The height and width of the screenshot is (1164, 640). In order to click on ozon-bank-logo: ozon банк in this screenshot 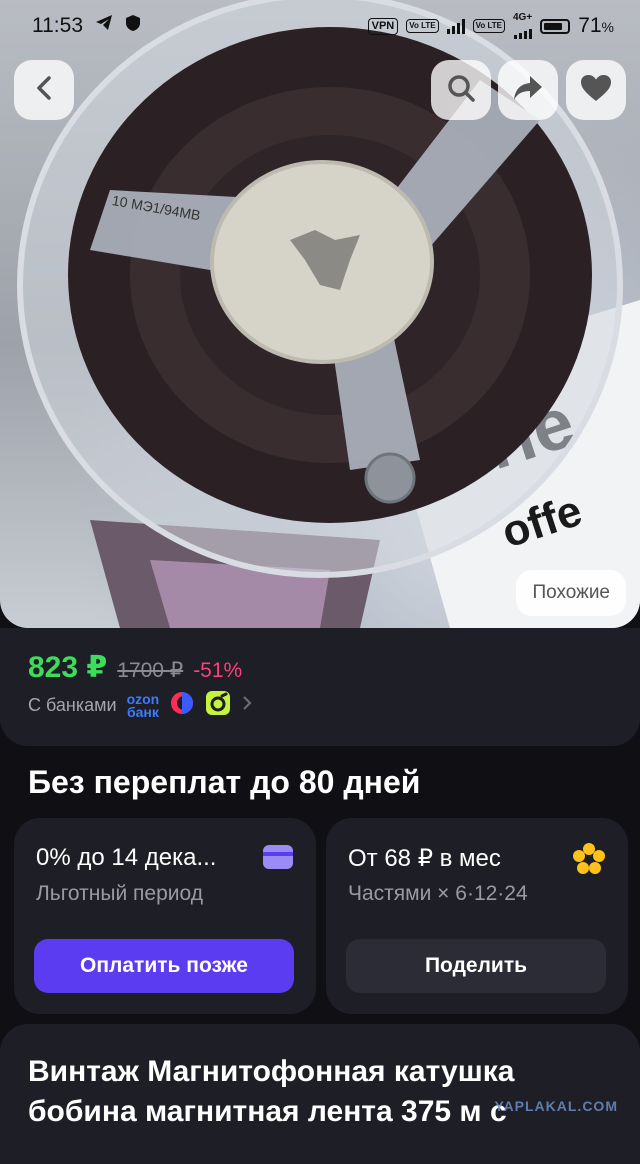, I will do `click(143, 706)`.